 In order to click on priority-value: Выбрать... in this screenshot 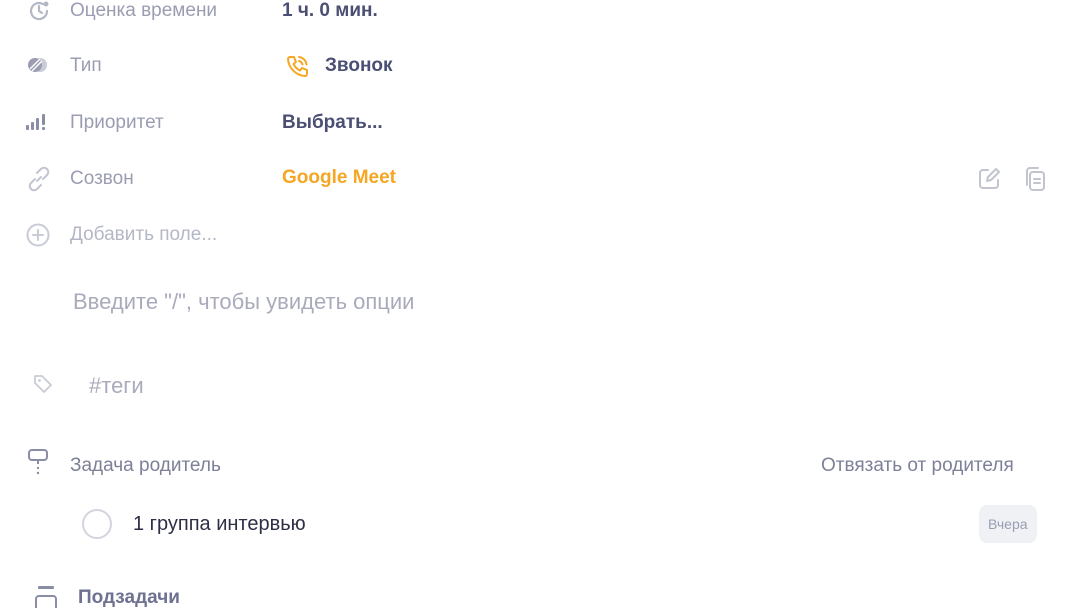, I will do `click(332, 123)`.